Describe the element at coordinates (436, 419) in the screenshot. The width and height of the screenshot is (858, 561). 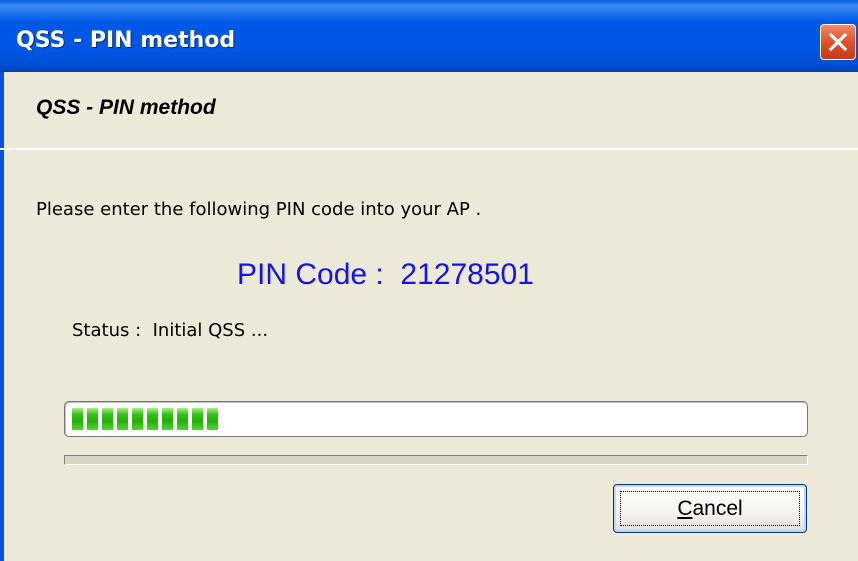
I see `progress-bar` at that location.